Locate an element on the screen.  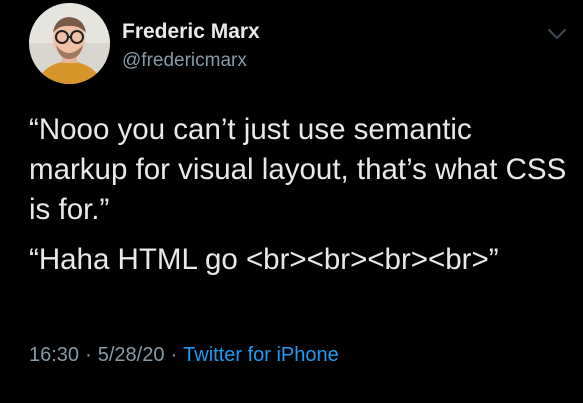
tweet-date: 5/28/20 is located at coordinates (131, 355).